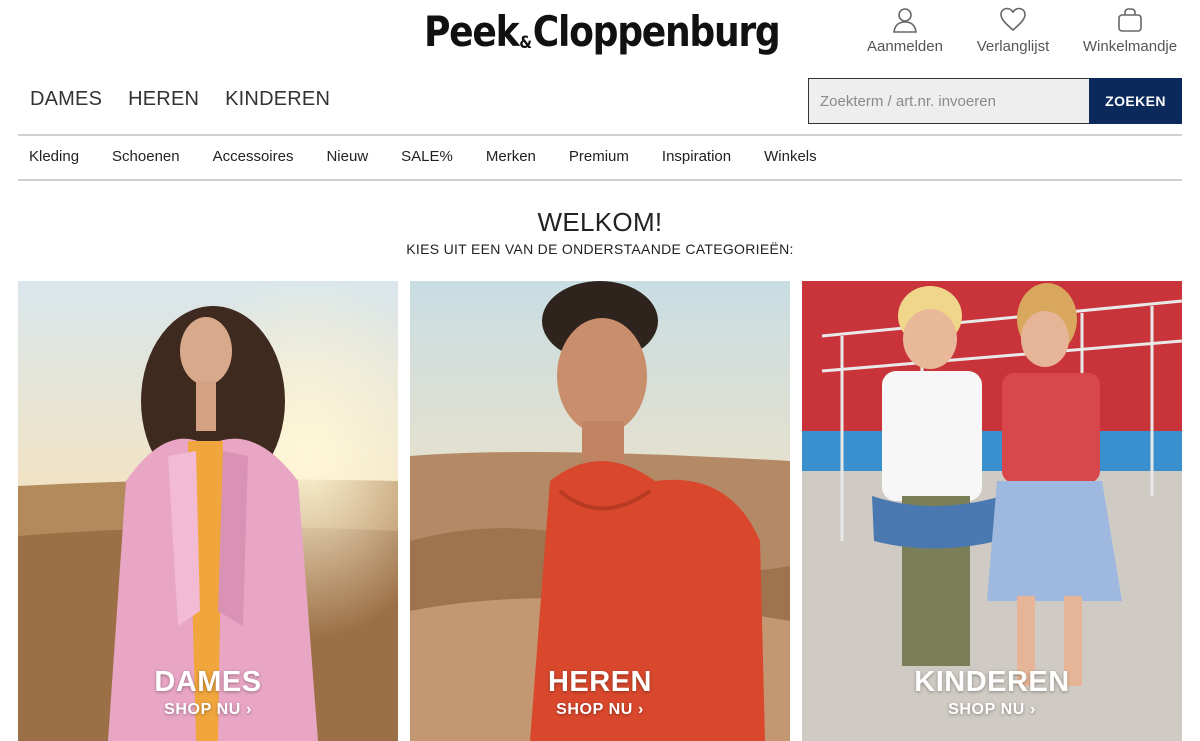 Image resolution: width=1200 pixels, height=741 pixels. I want to click on account-label: Aanmelden, so click(905, 46).